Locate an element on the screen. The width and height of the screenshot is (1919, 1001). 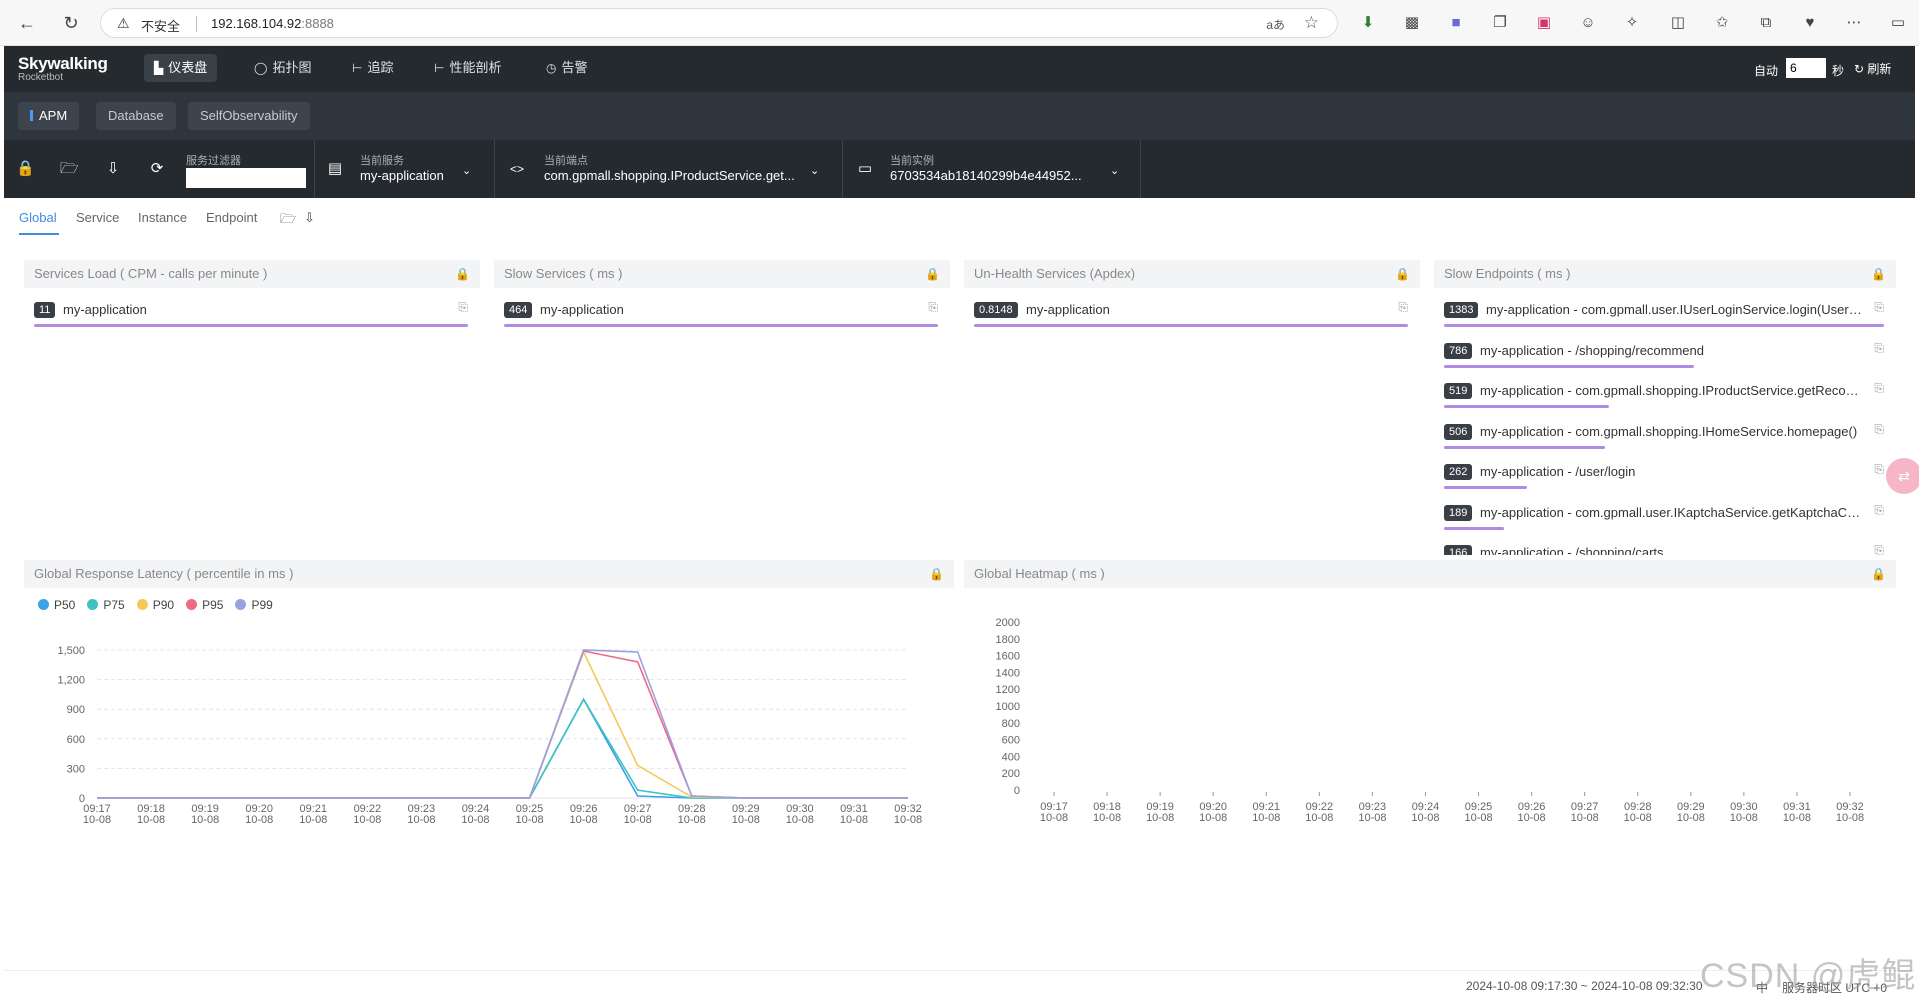
sidebar-toggle-icon: ▭ is located at coordinates (1898, 23).